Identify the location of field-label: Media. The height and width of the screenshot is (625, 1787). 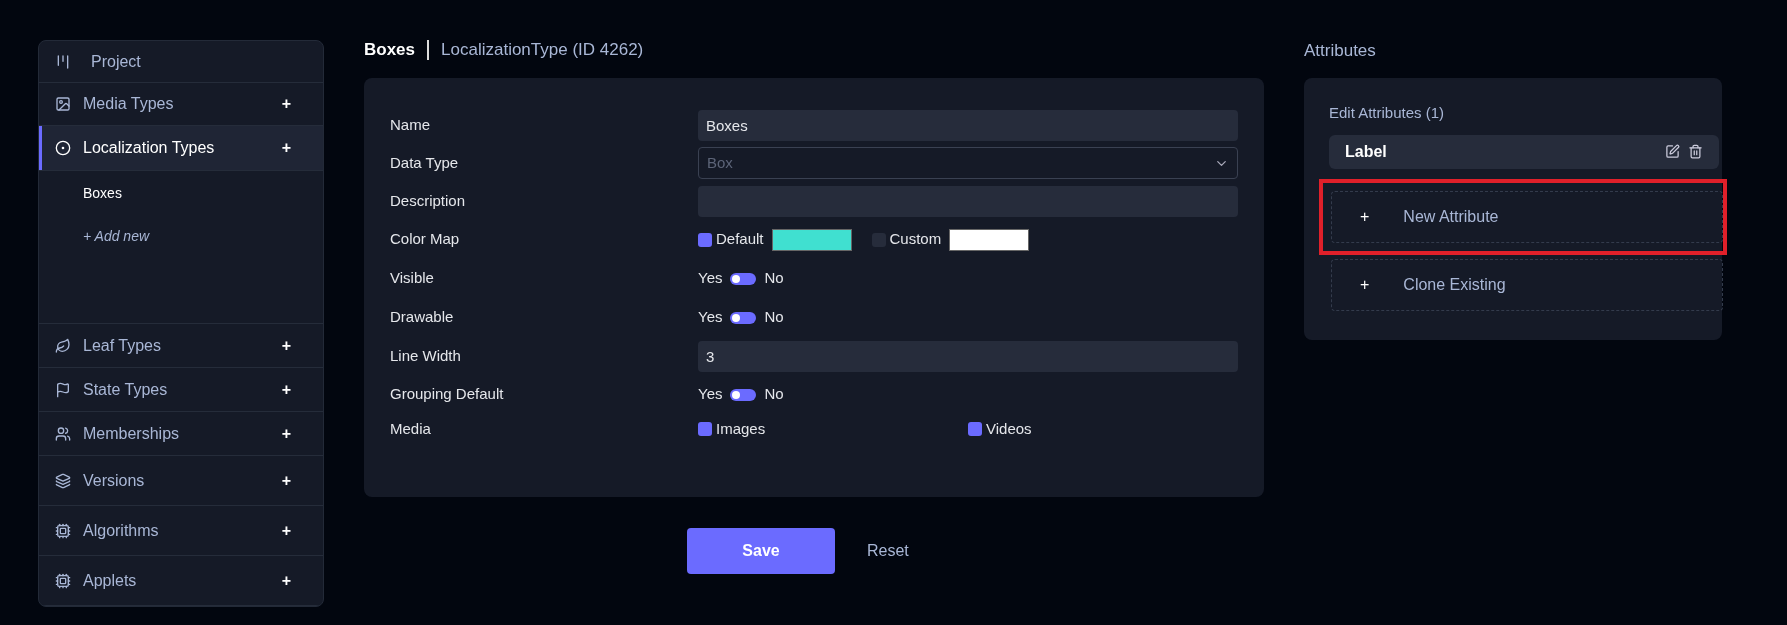
(411, 428).